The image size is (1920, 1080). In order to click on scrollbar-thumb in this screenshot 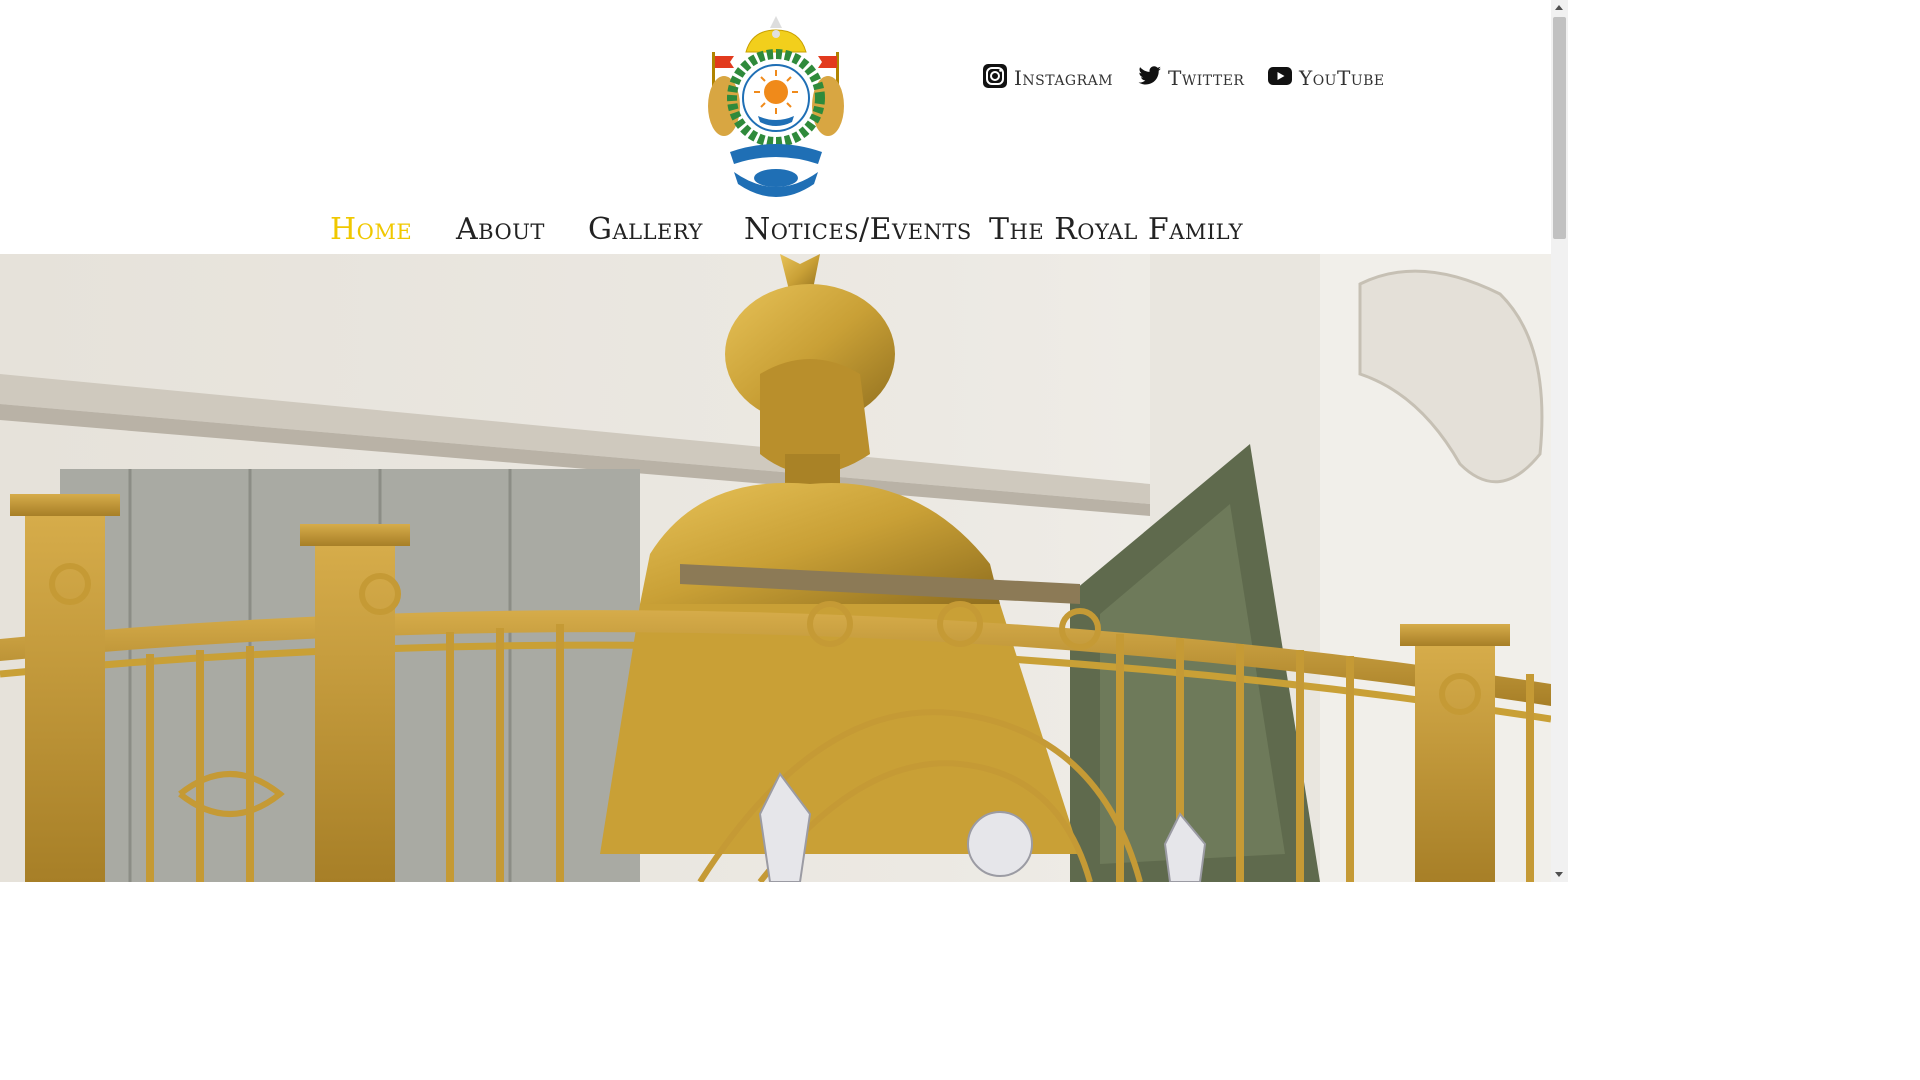, I will do `click(1559, 128)`.